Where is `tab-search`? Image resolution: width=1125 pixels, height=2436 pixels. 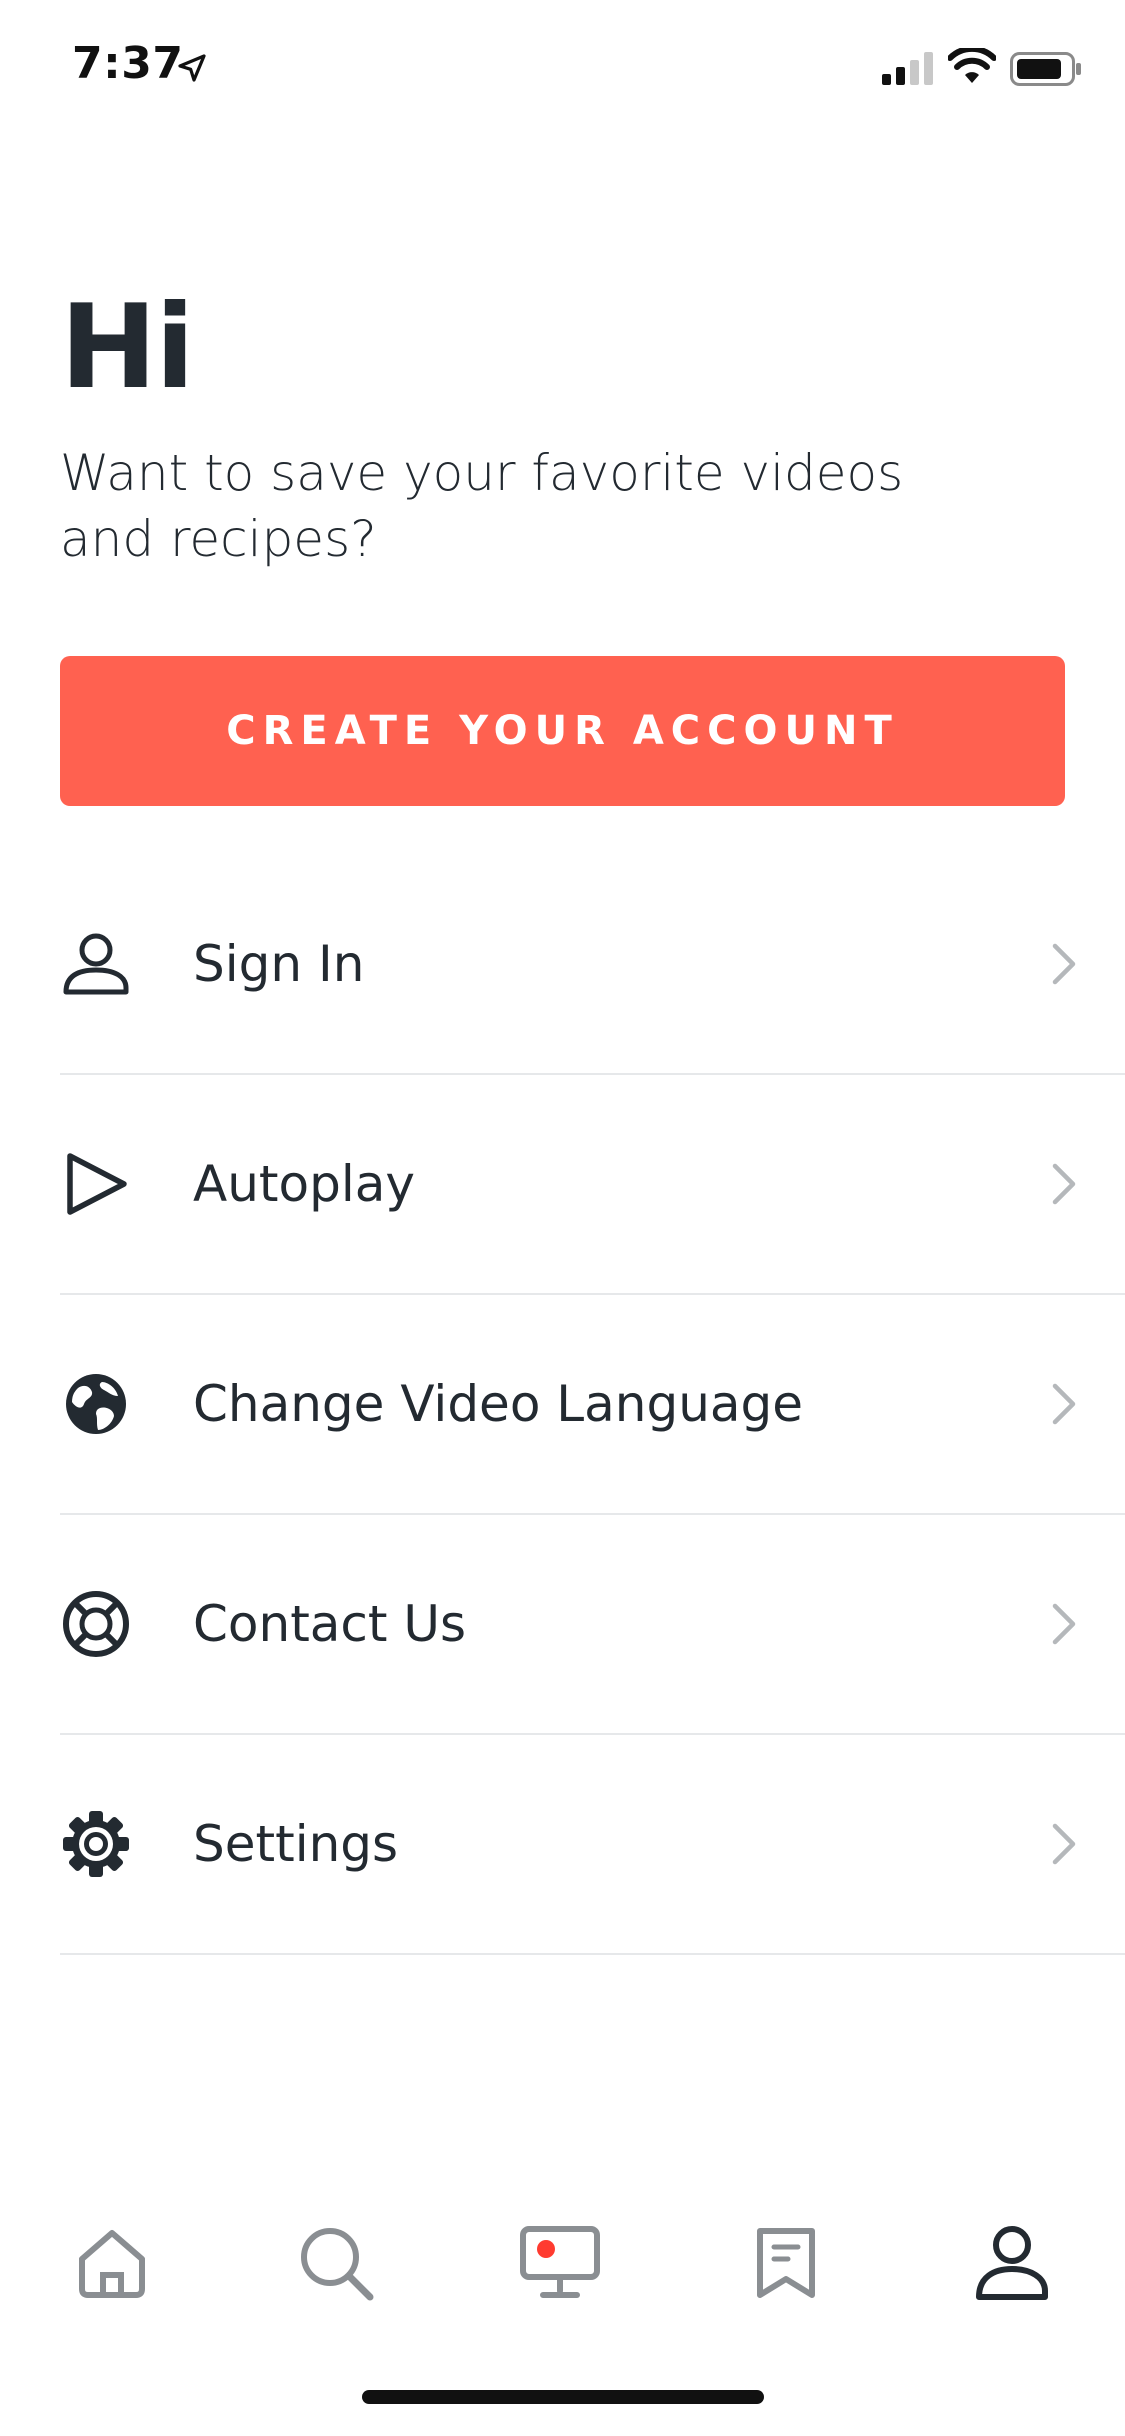 tab-search is located at coordinates (336, 2263).